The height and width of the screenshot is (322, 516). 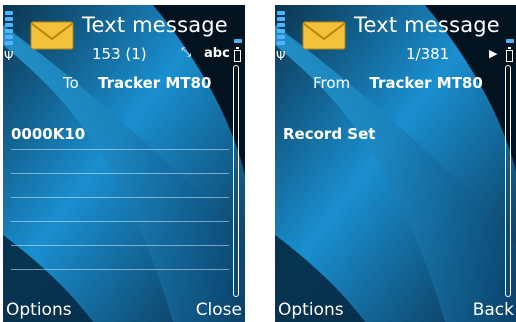 What do you see at coordinates (493, 310) in the screenshot?
I see `back-softkey: Back` at bounding box center [493, 310].